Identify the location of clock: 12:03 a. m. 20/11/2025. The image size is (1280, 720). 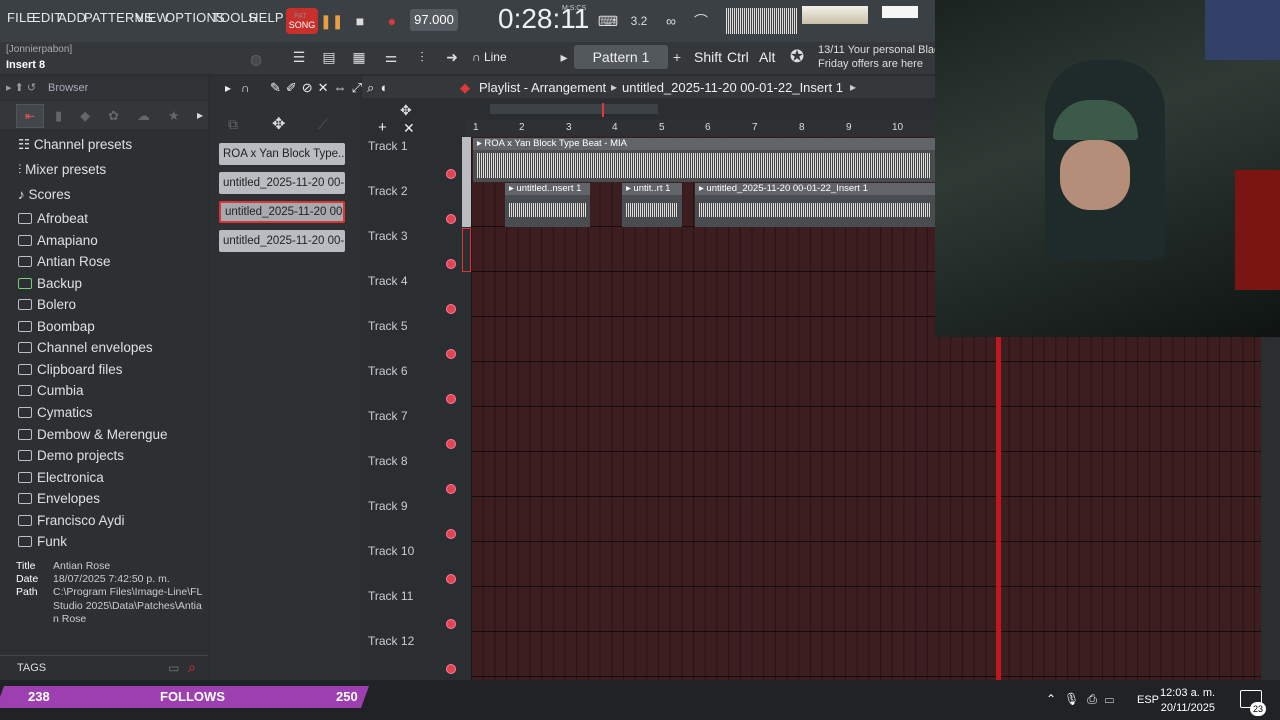
(1187, 701).